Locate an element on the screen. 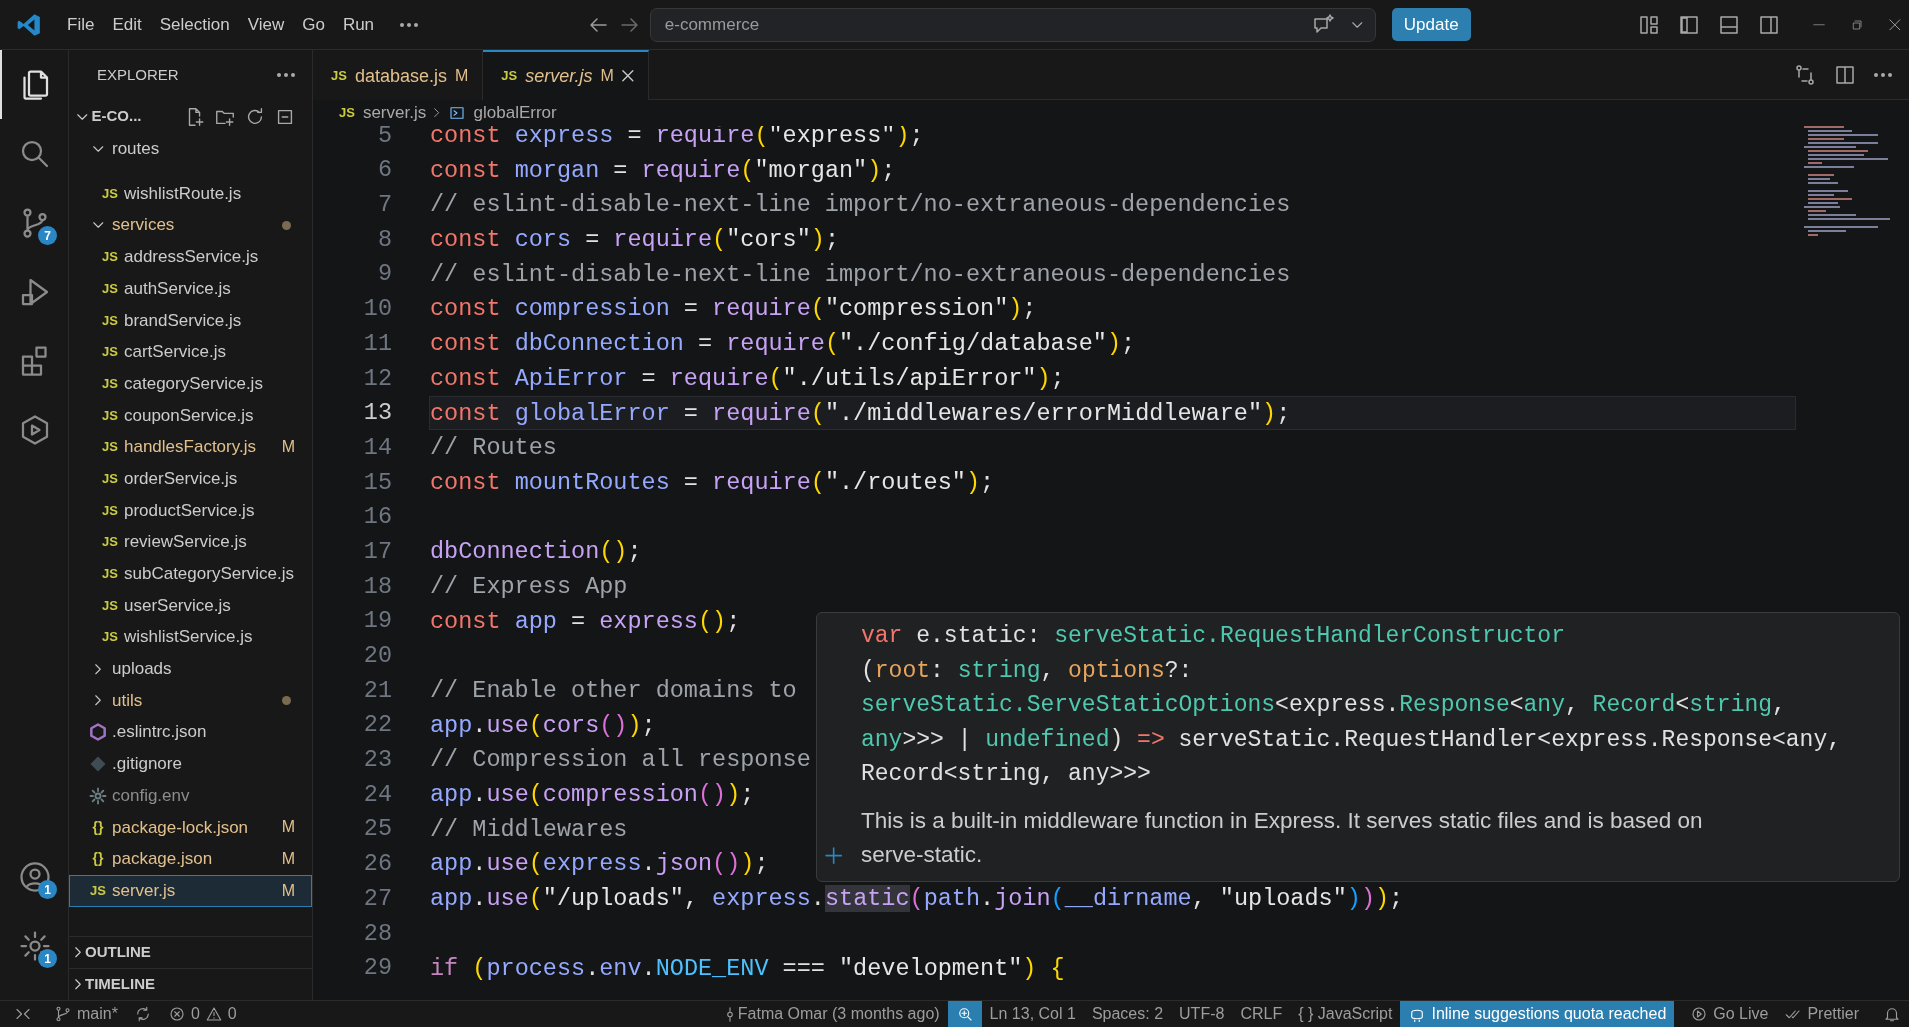  status-item: Prettier is located at coordinates (1821, 1014).